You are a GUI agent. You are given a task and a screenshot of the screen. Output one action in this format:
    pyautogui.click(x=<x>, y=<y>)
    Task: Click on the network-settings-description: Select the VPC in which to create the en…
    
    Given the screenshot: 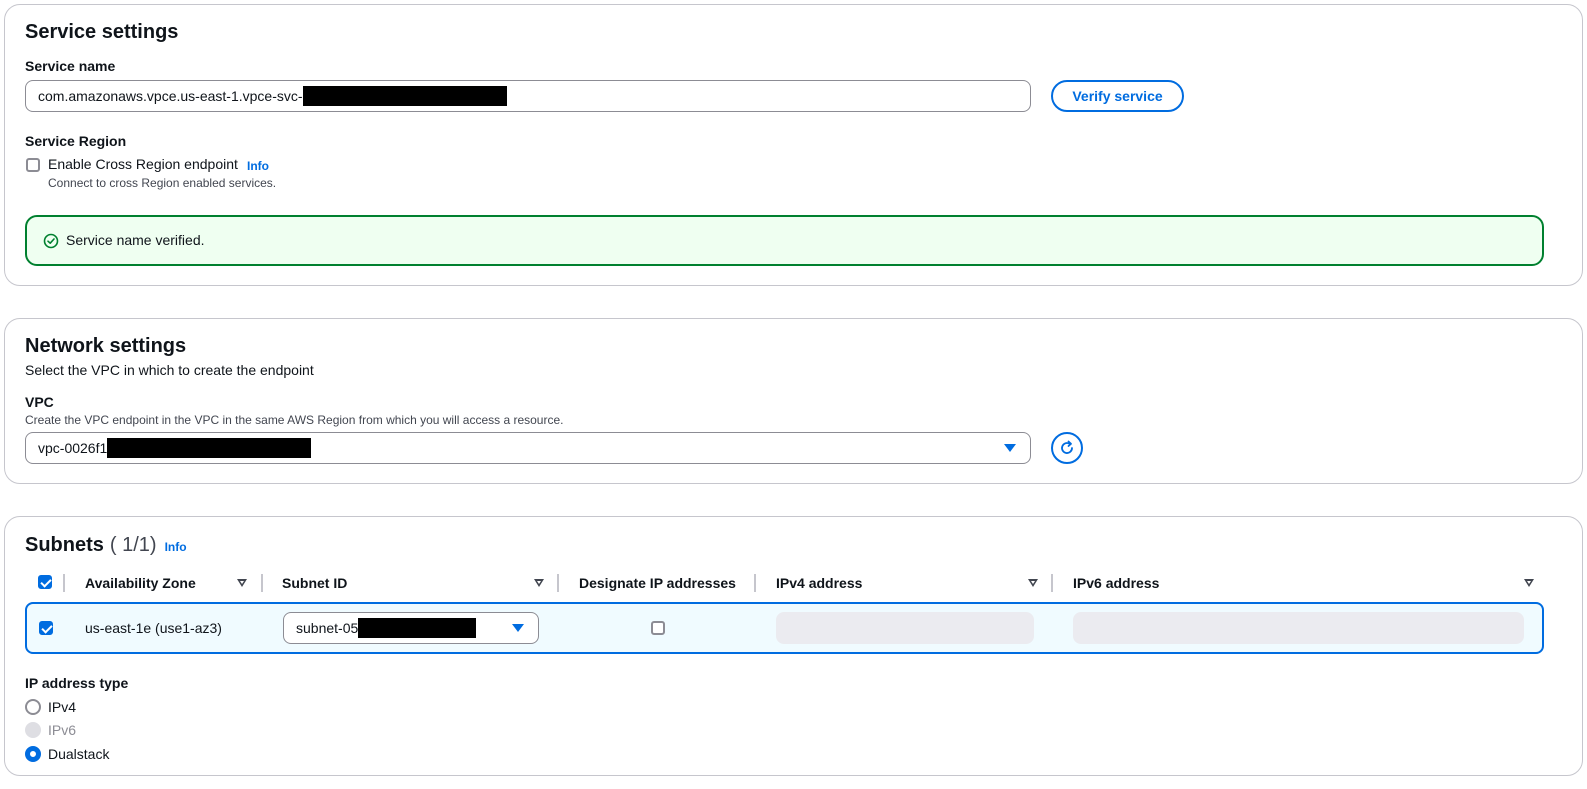 What is the action you would take?
    pyautogui.click(x=169, y=370)
    